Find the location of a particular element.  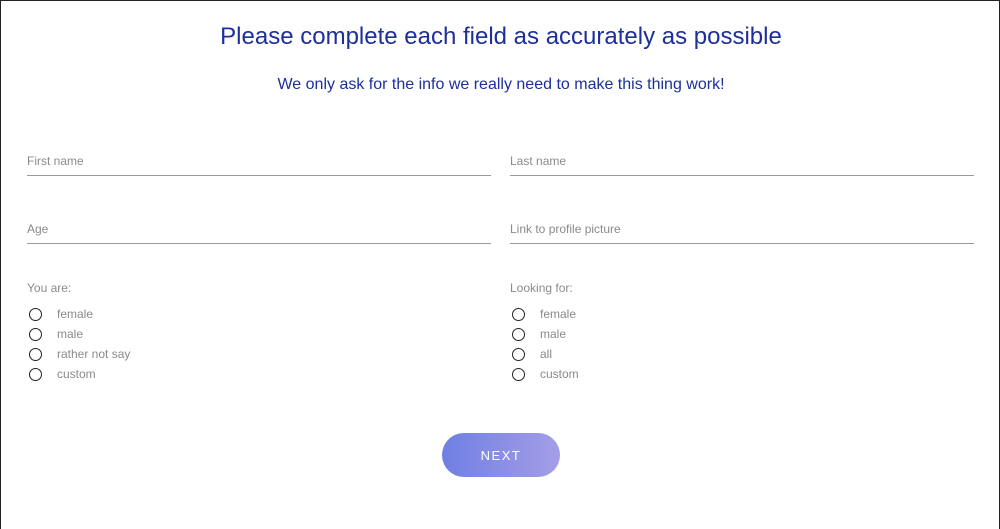

you-are-option-custom: custom is located at coordinates (78, 374).